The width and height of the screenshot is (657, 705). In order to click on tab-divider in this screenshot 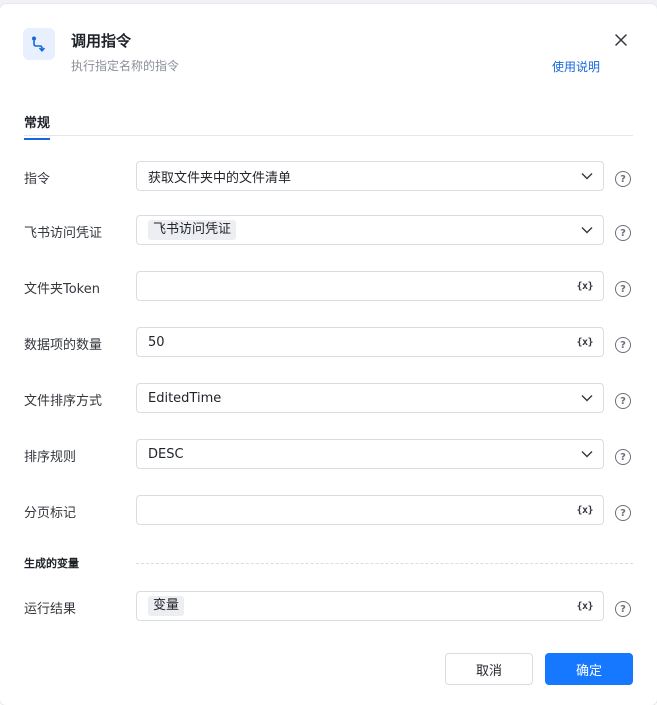, I will do `click(328, 135)`.